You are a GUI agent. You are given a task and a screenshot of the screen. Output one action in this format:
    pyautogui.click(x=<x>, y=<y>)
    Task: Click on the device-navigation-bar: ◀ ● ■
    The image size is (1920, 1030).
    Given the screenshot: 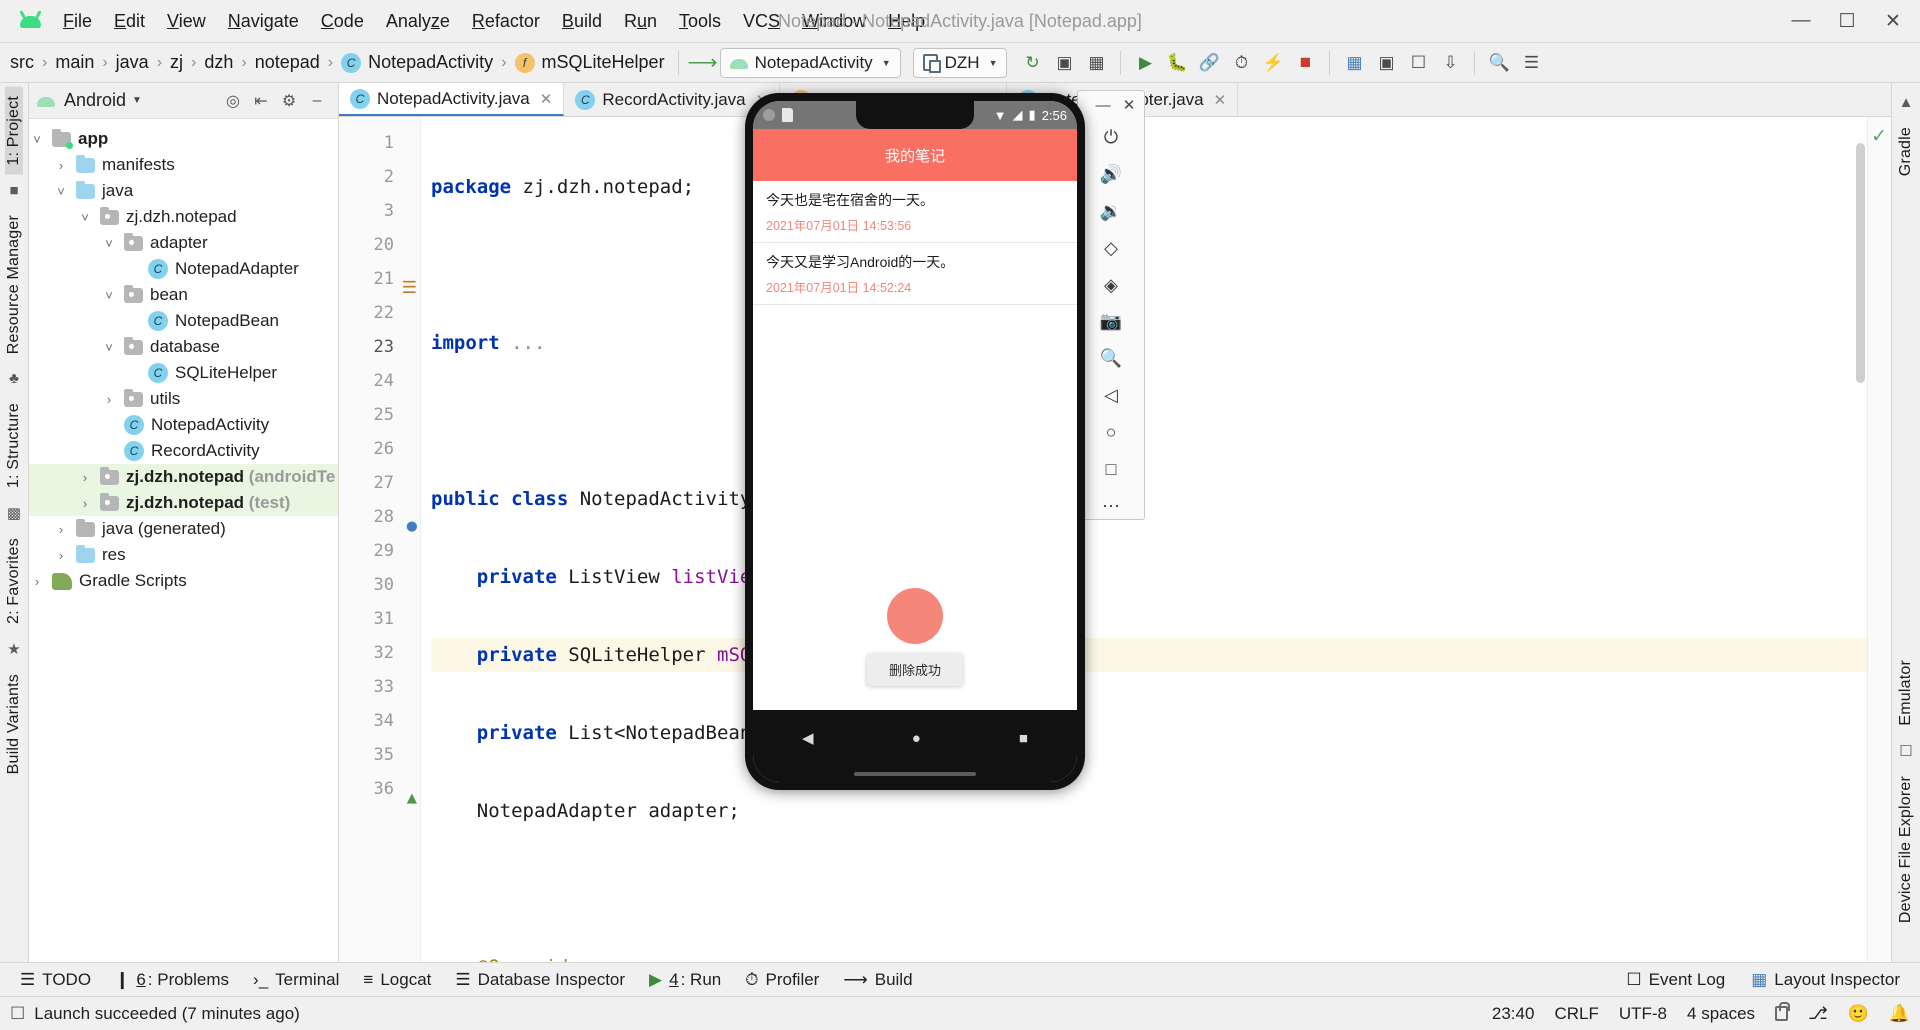 What is the action you would take?
    pyautogui.click(x=915, y=738)
    